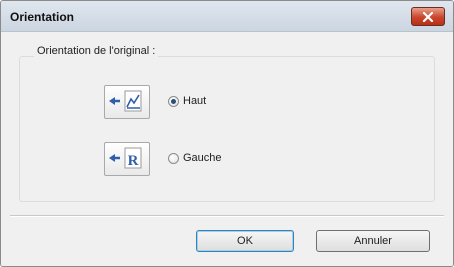 This screenshot has width=454, height=267. What do you see at coordinates (173, 101) in the screenshot?
I see `radio-haut` at bounding box center [173, 101].